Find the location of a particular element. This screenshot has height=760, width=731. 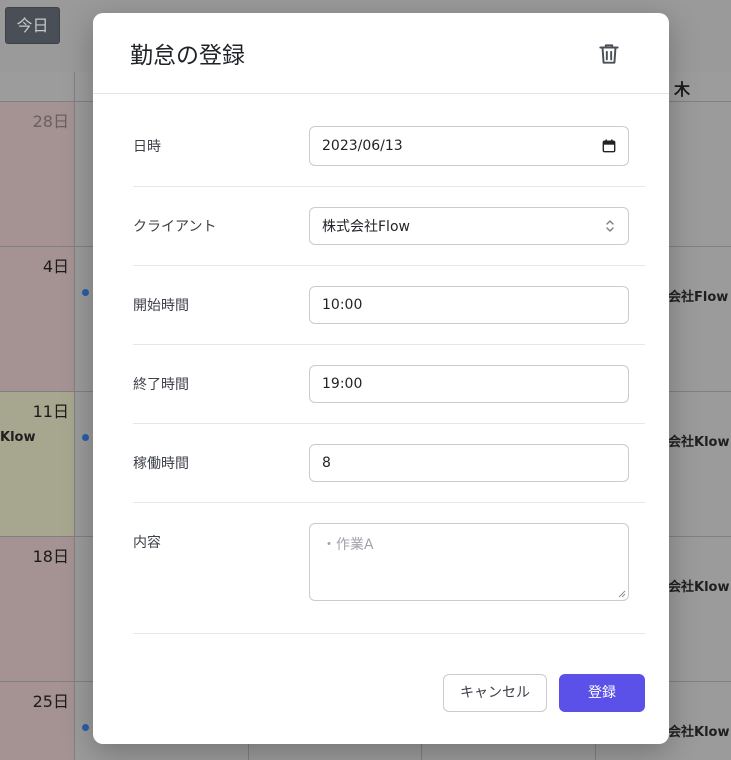

grid-line is located at coordinates (74, 416).